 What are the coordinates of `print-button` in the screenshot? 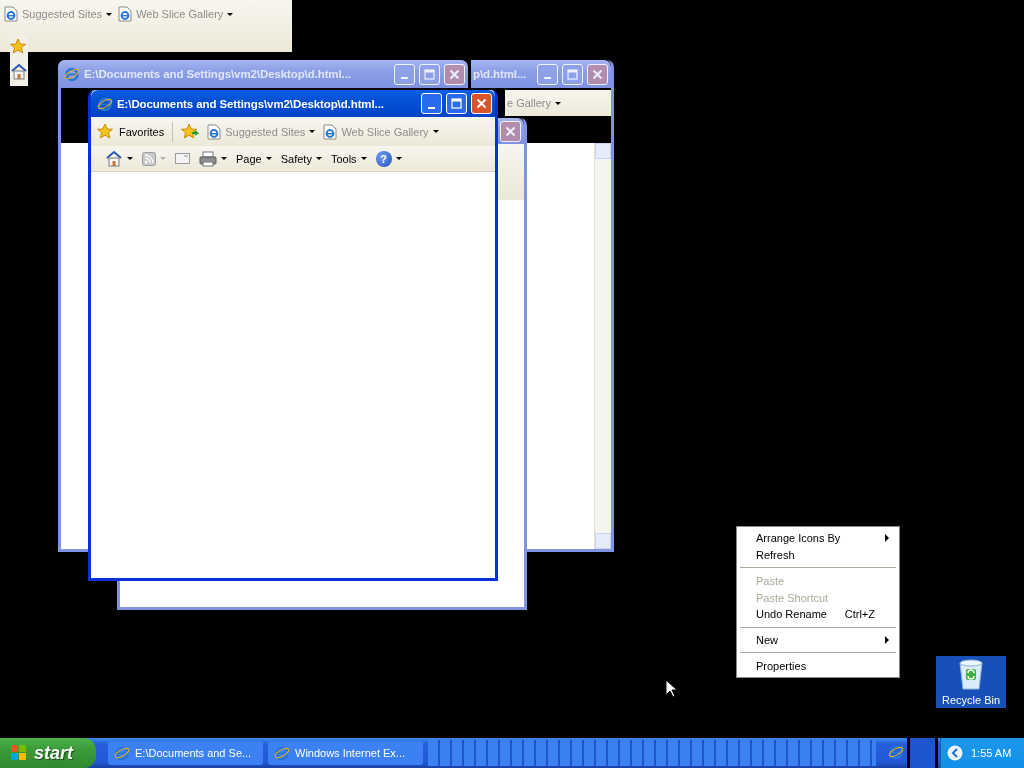 It's located at (213, 158).